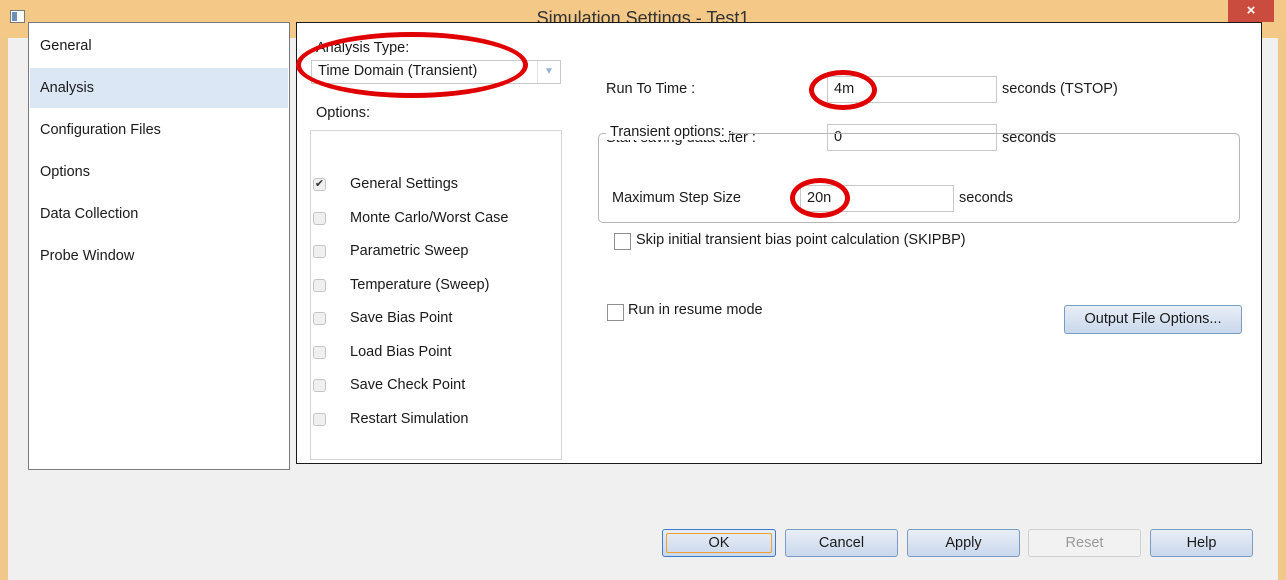 The image size is (1286, 580). Describe the element at coordinates (548, 72) in the screenshot. I see `chevron-down-icon: ▼` at that location.